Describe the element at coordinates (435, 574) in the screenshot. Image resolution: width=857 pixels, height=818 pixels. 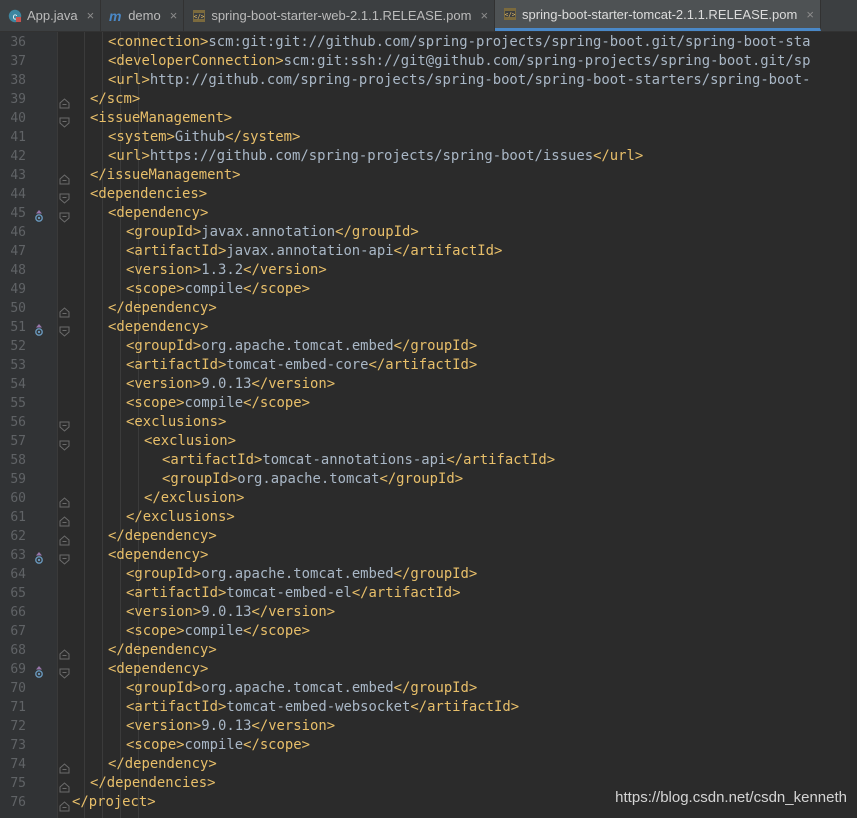
I see `xml-tag: </groupId>` at that location.